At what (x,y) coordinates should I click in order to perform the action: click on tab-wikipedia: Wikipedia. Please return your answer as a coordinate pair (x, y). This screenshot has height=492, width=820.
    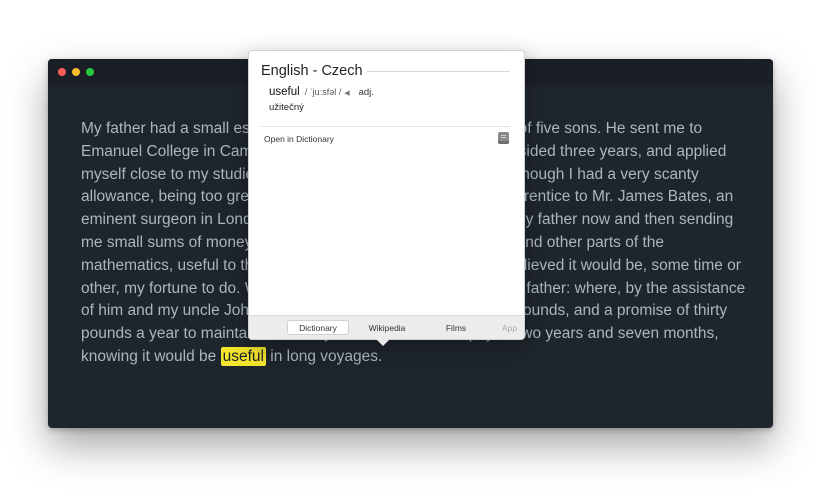
    Looking at the image, I should click on (387, 327).